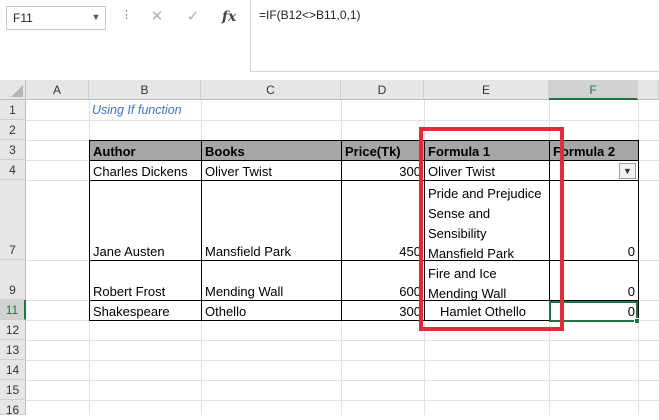 The image size is (659, 420). I want to click on cell-books: Oliver Twist, so click(271, 170).